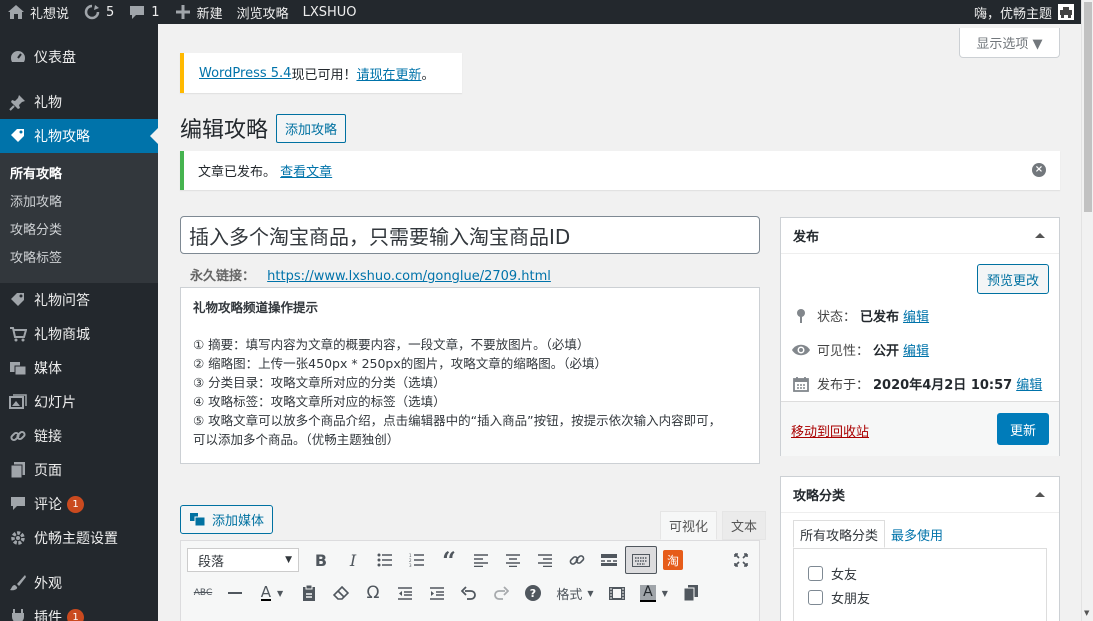 This screenshot has height=621, width=1093. I want to click on edit-visibility-link: 编辑, so click(916, 349).